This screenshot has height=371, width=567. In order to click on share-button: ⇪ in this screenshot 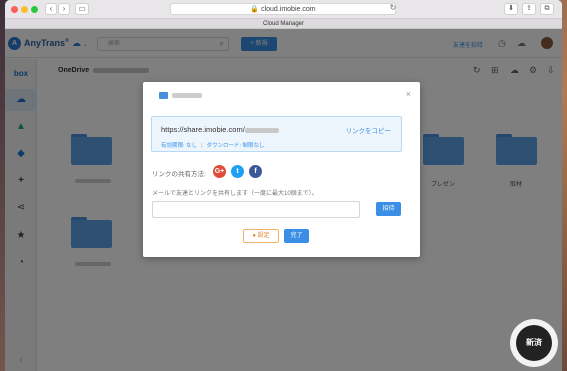, I will do `click(529, 9)`.